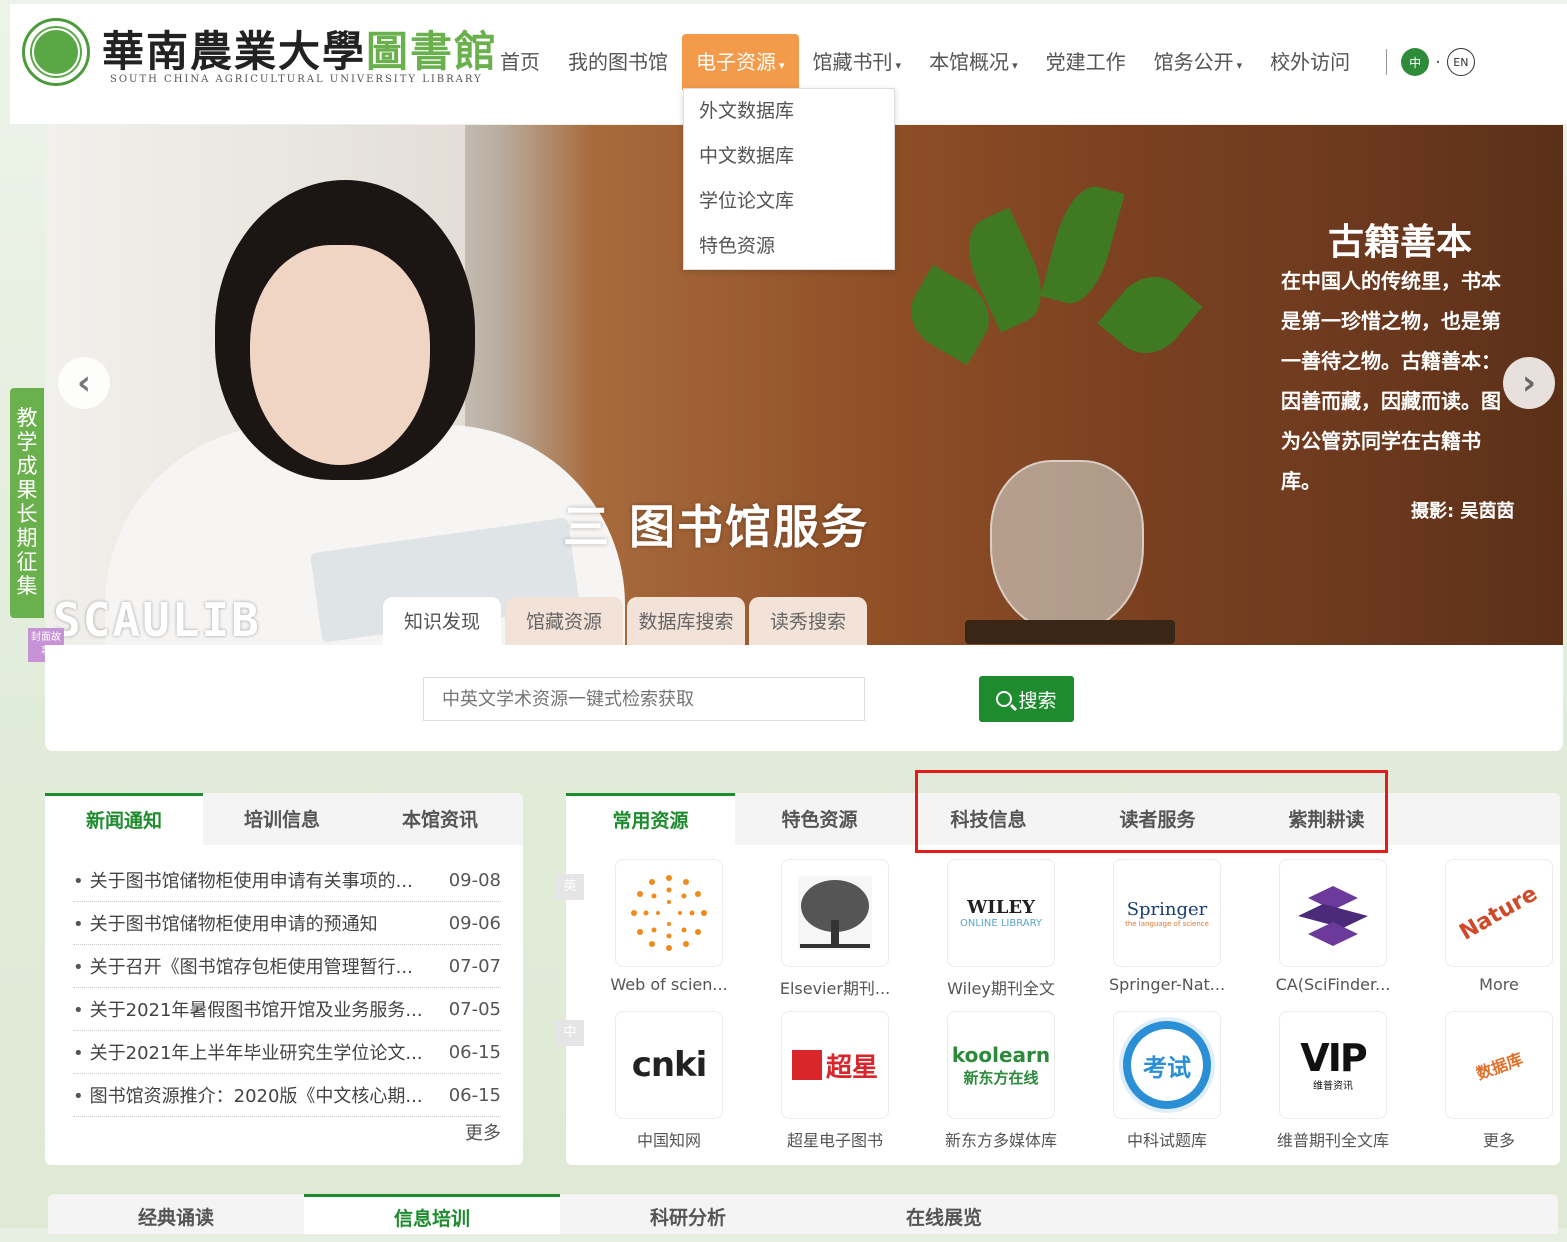  What do you see at coordinates (564, 621) in the screenshot?
I see `search-tab-collection: 馆藏资源` at bounding box center [564, 621].